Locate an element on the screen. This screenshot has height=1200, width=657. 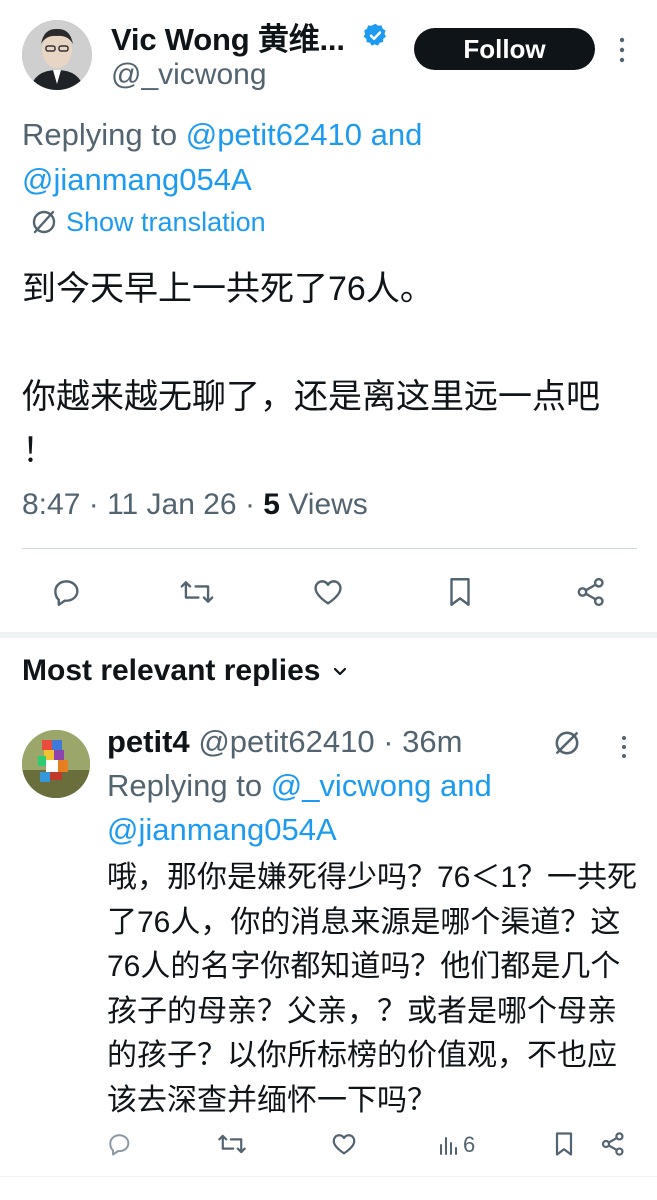
replies-sort-label: Most relevant replies is located at coordinates (171, 671).